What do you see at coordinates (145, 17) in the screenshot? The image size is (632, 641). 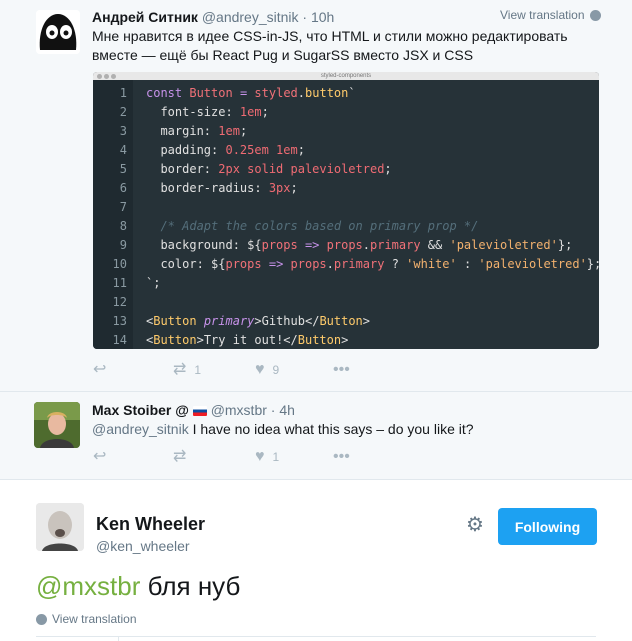 I see `author-name: Андрей Ситник` at bounding box center [145, 17].